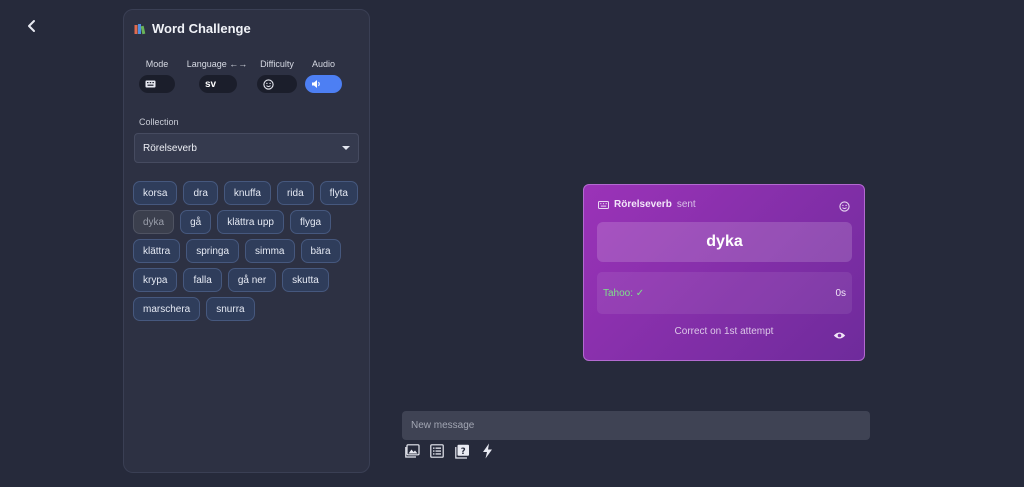 This screenshot has height=487, width=1024. I want to click on audio-control: Audio, so click(323, 76).